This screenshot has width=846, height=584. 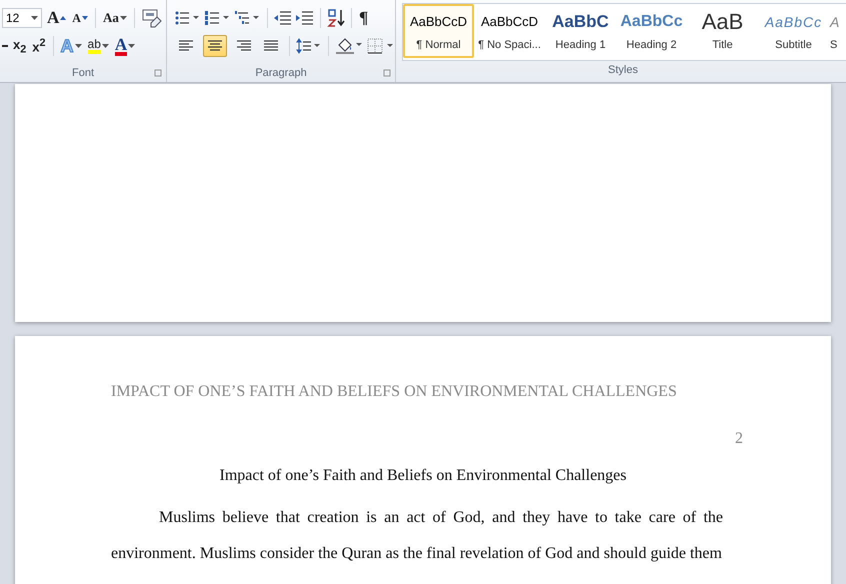 What do you see at coordinates (125, 46) in the screenshot?
I see `font-color-button: A` at bounding box center [125, 46].